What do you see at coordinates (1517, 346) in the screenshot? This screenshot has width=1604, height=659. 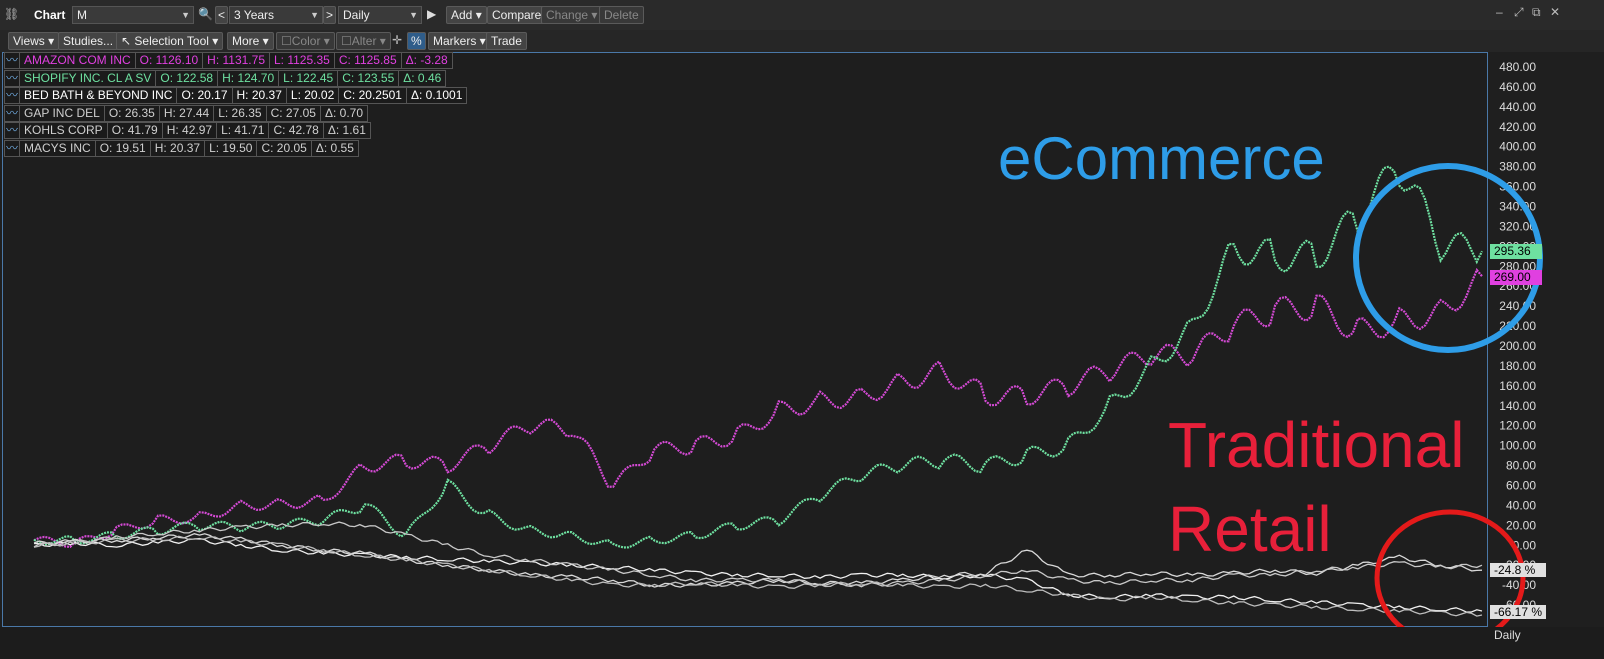 I see `y-tick-label: 200.00` at bounding box center [1517, 346].